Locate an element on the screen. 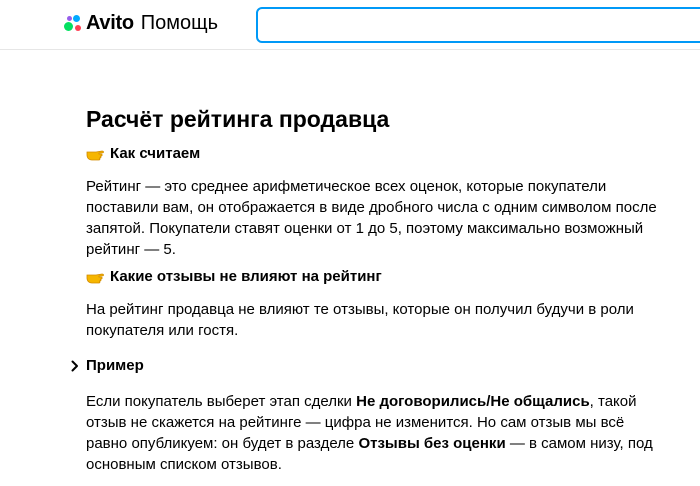 The height and width of the screenshot is (486, 700). section-heading-excluded-reviews: Какие отзывы не влияют на рейтинг is located at coordinates (234, 277).